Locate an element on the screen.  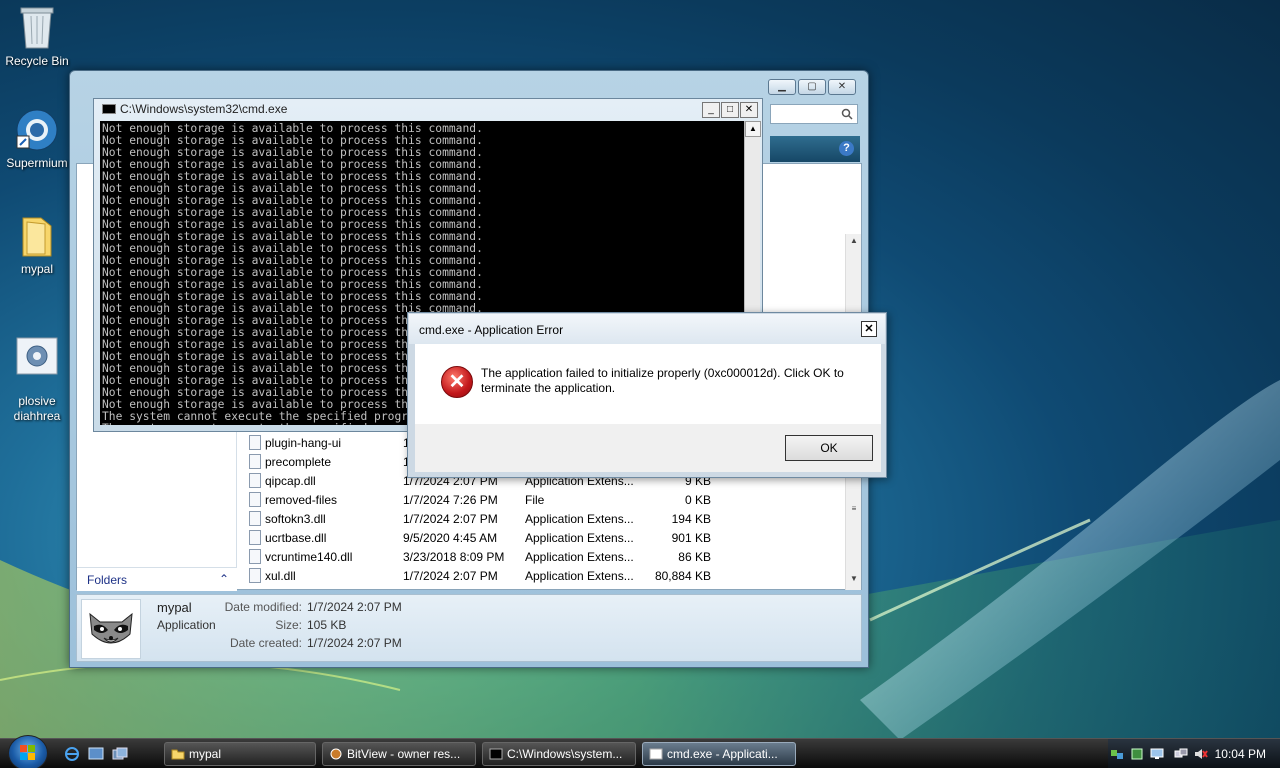
window-icon is located at coordinates (656, 754).